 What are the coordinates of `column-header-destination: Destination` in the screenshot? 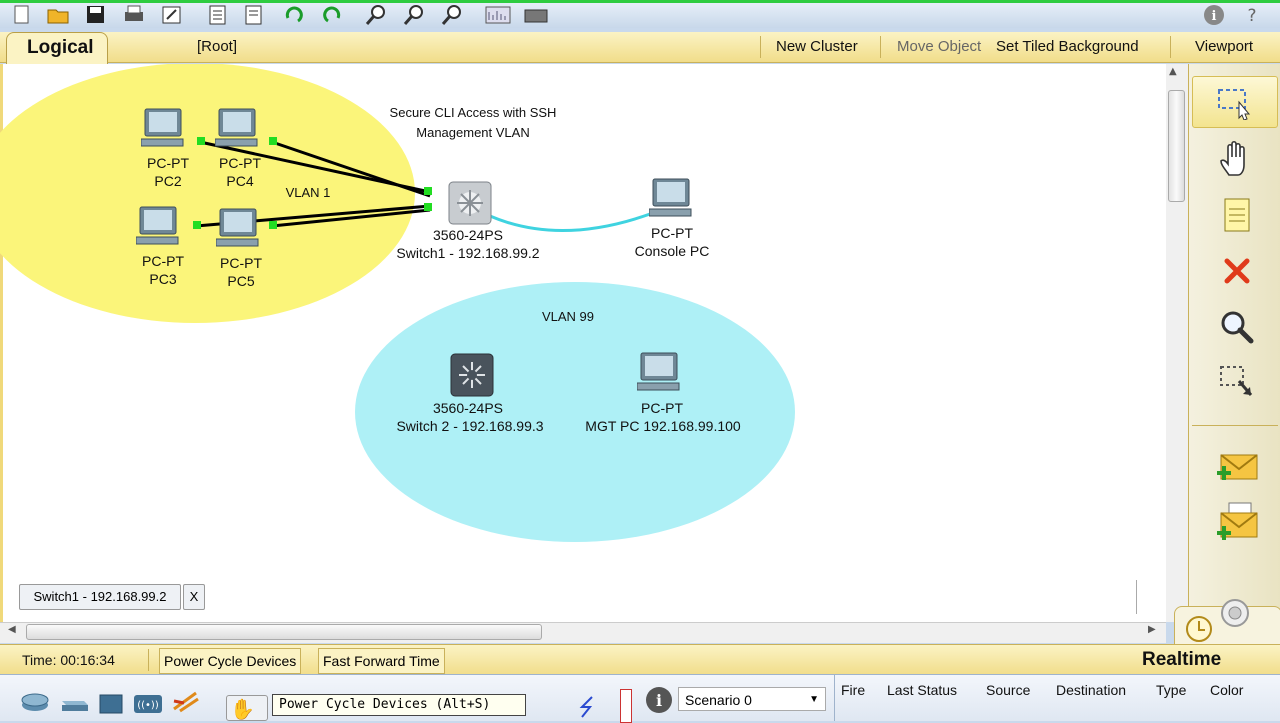 It's located at (1091, 690).